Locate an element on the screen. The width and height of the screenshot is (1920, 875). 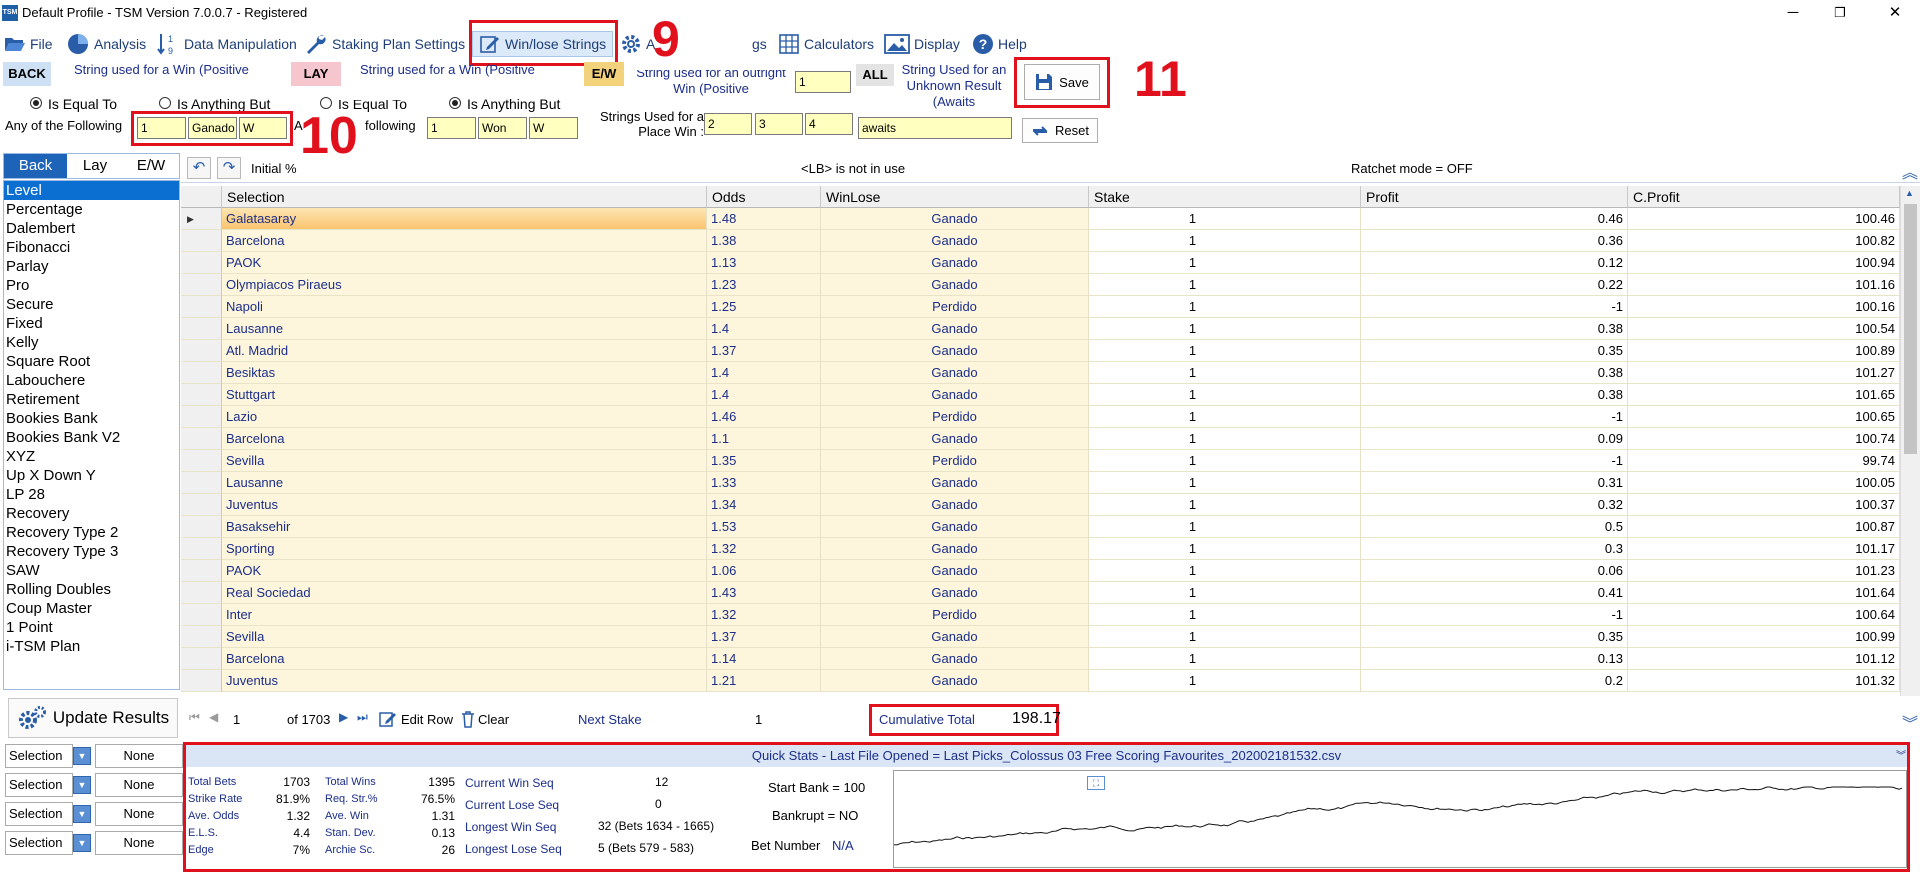
table-row: Lazio 1.46 Perdido 1 -1 100.65 is located at coordinates (1040, 417).